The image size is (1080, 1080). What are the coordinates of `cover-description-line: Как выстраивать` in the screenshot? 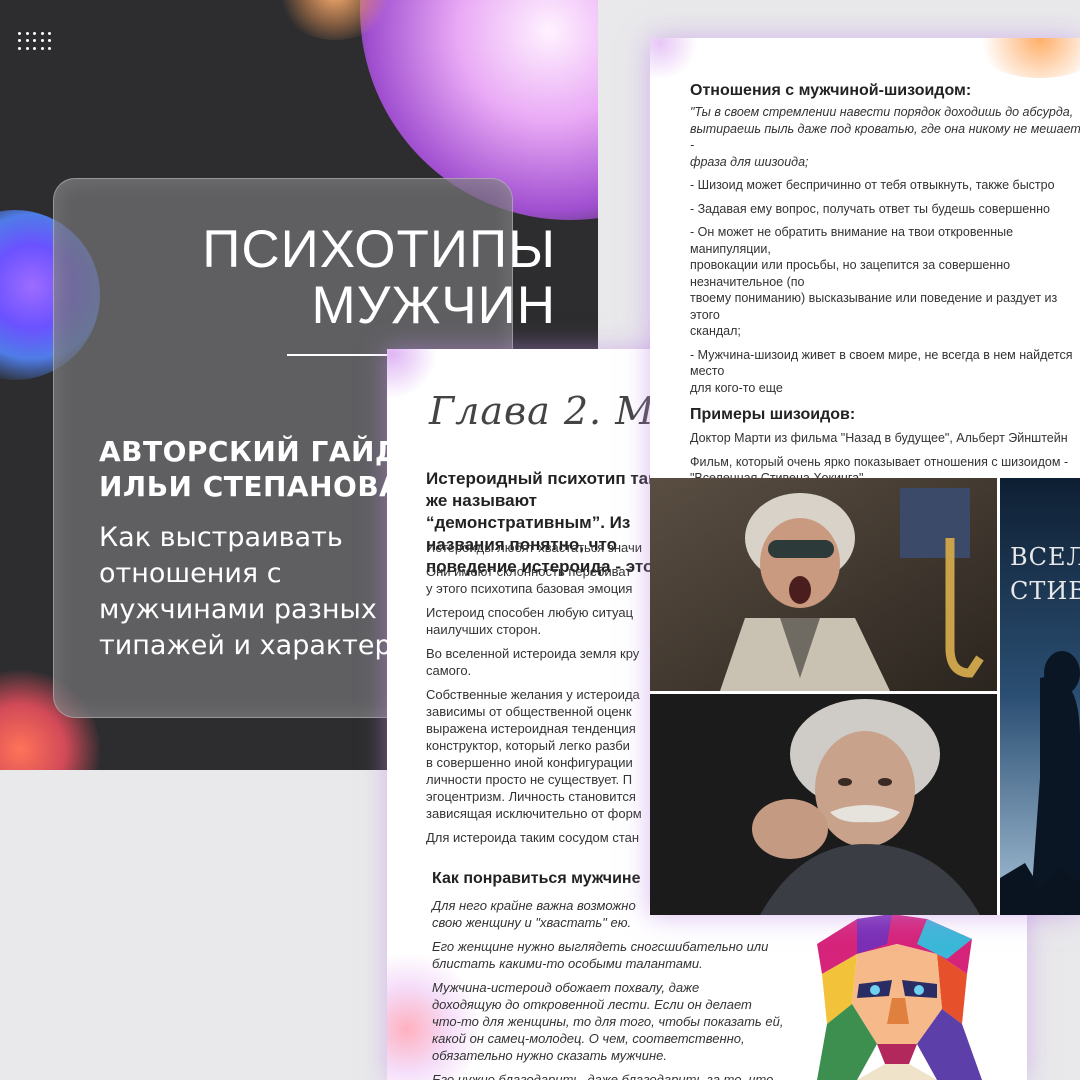 It's located at (221, 537).